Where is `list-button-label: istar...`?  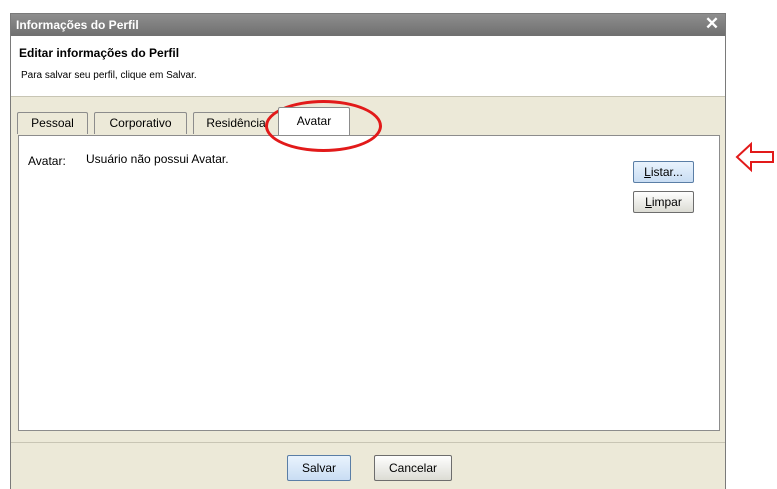
list-button-label: istar... is located at coordinates (666, 172).